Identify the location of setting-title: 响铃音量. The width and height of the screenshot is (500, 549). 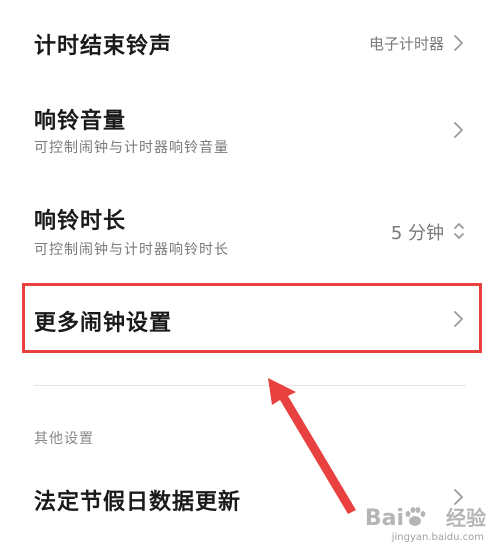
(80, 121).